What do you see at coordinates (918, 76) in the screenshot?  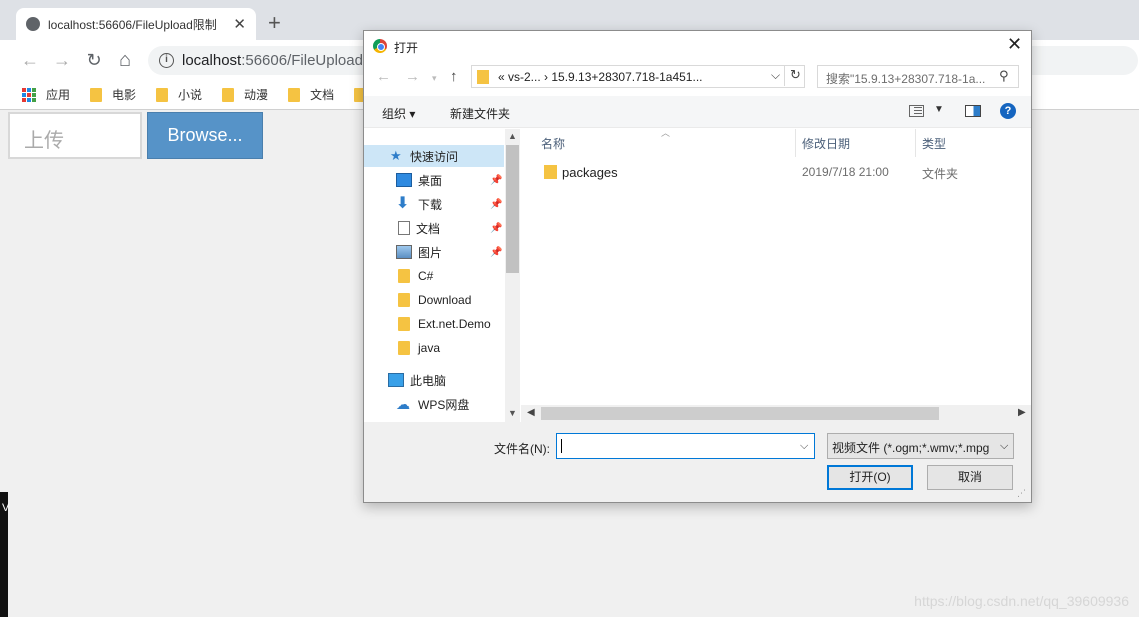 I see `search-input: 搜索"15.9.13+28307.718-1a... ⚲` at bounding box center [918, 76].